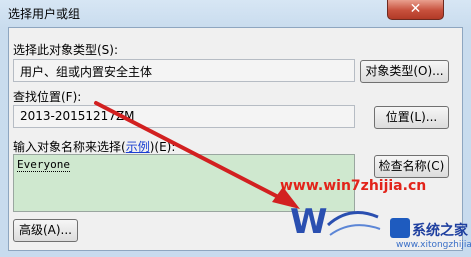  I want to click on win7-logo-watermark: W, so click(335, 222).